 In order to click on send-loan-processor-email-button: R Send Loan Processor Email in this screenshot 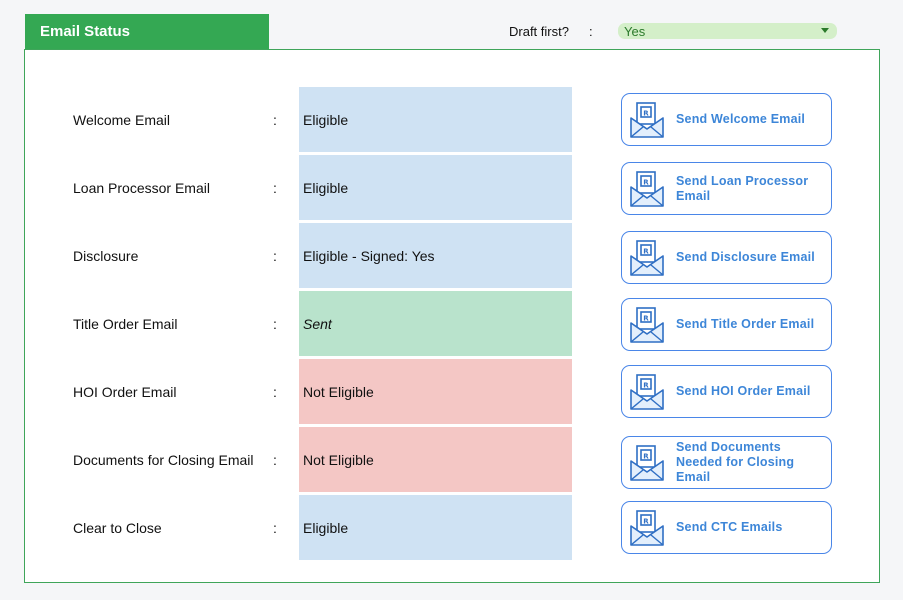, I will do `click(726, 188)`.